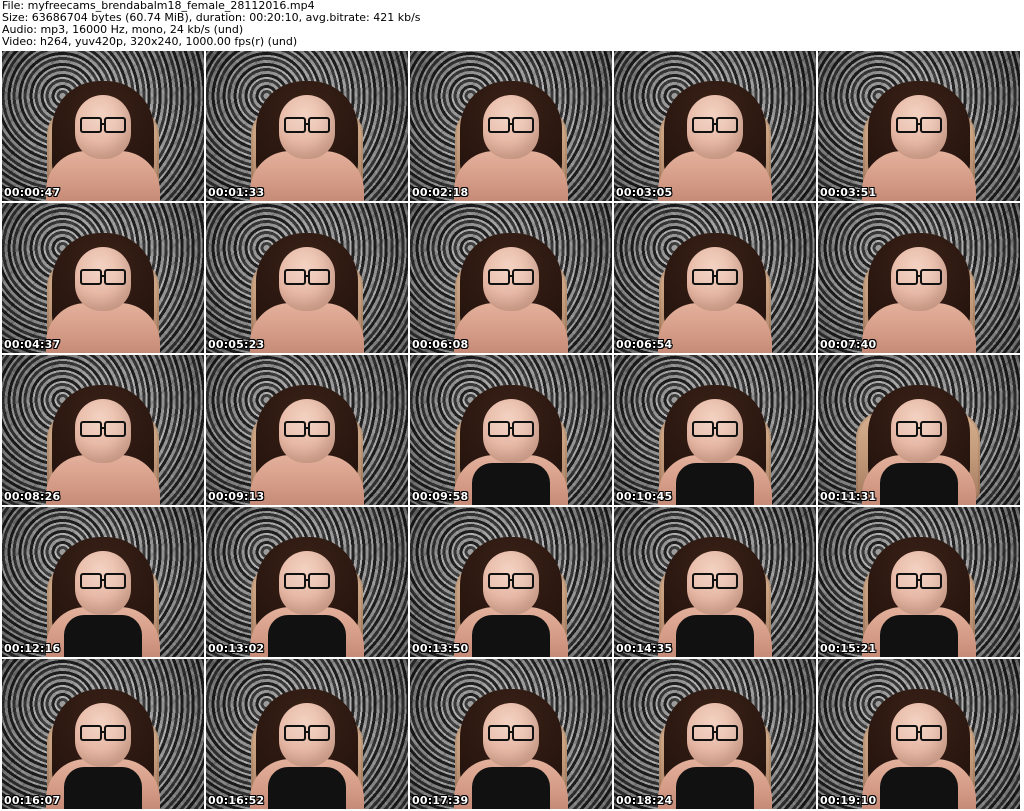  I want to click on thumbnail-timestamp: 00:16:07, so click(32, 800).